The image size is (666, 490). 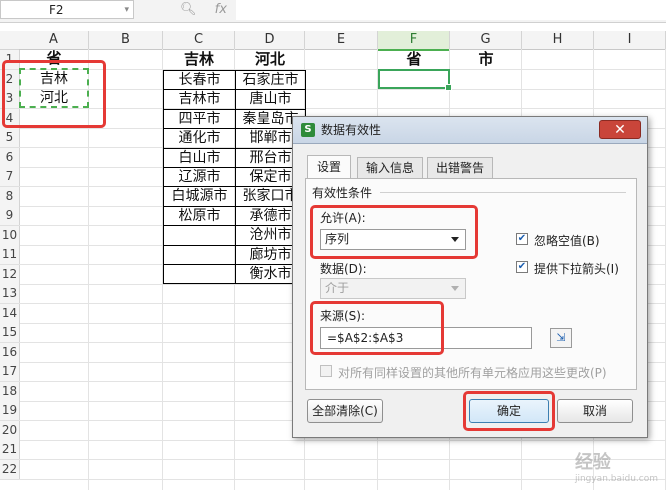 What do you see at coordinates (199, 177) in the screenshot?
I see `cell-c7: 辽源市` at bounding box center [199, 177].